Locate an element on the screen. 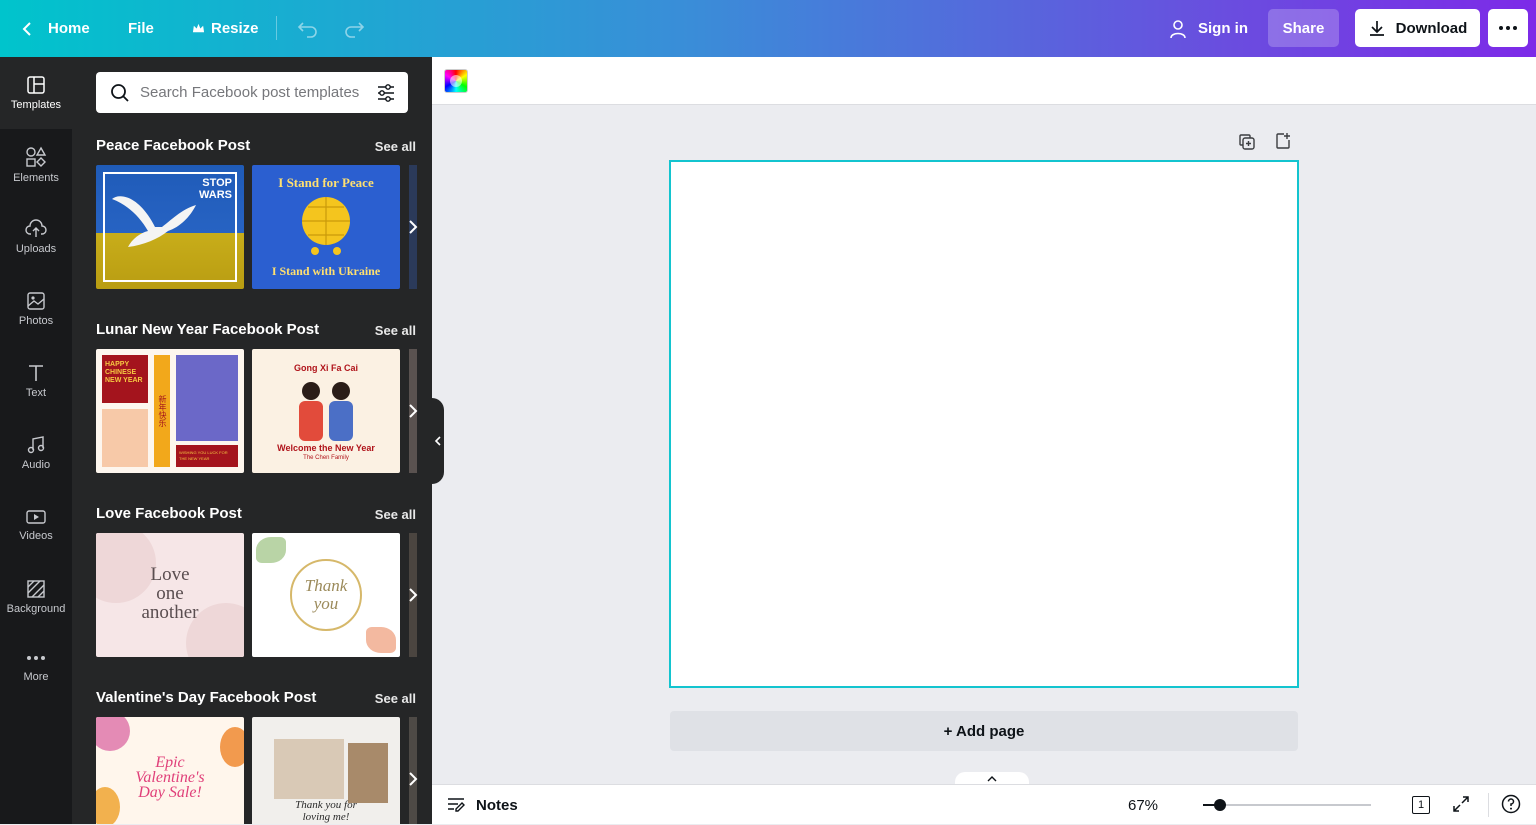 The image size is (1536, 825). undo-button is located at coordinates (308, 28).